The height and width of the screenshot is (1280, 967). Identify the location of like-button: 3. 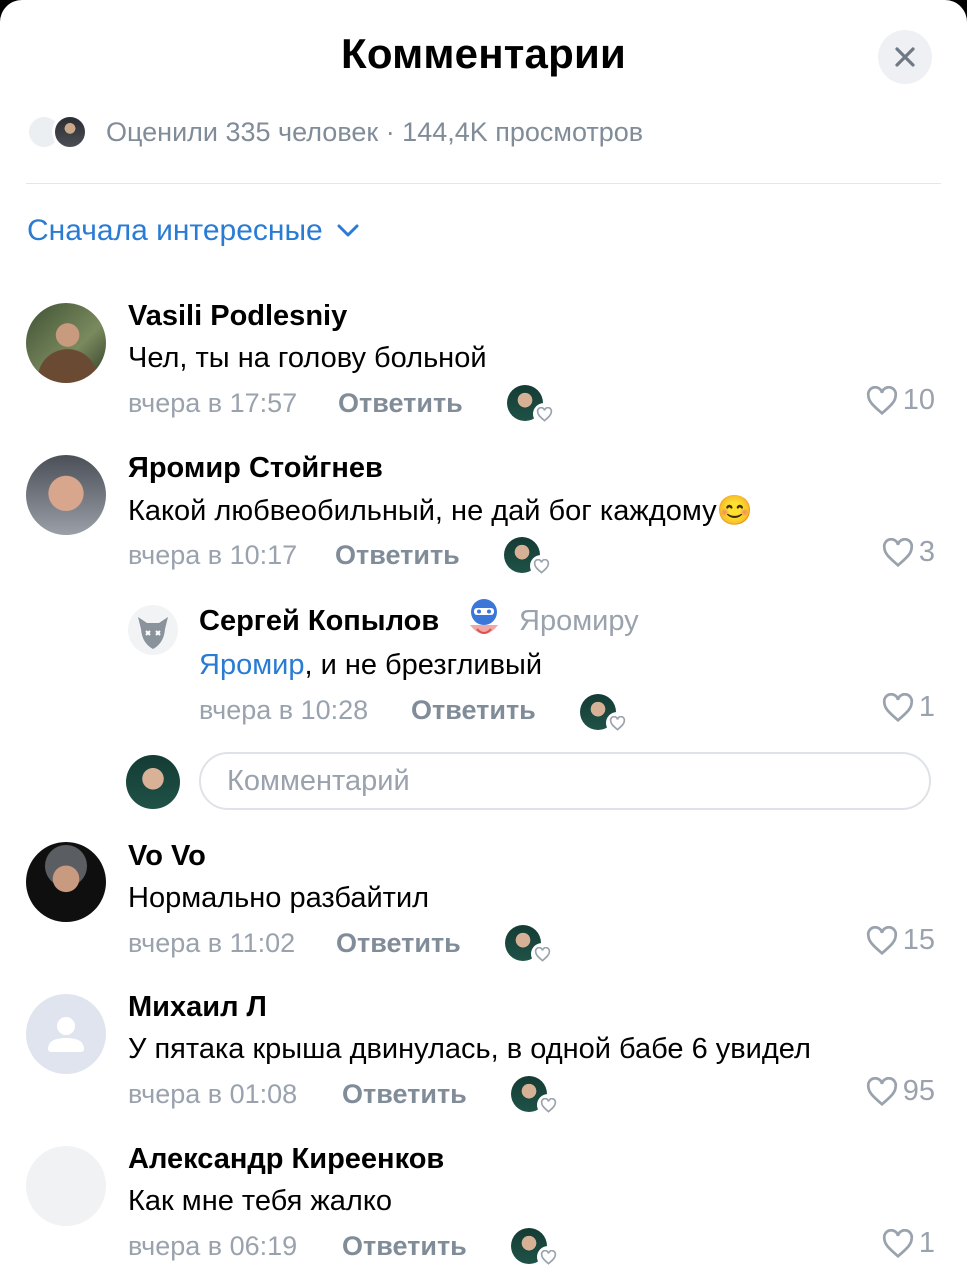
(908, 552).